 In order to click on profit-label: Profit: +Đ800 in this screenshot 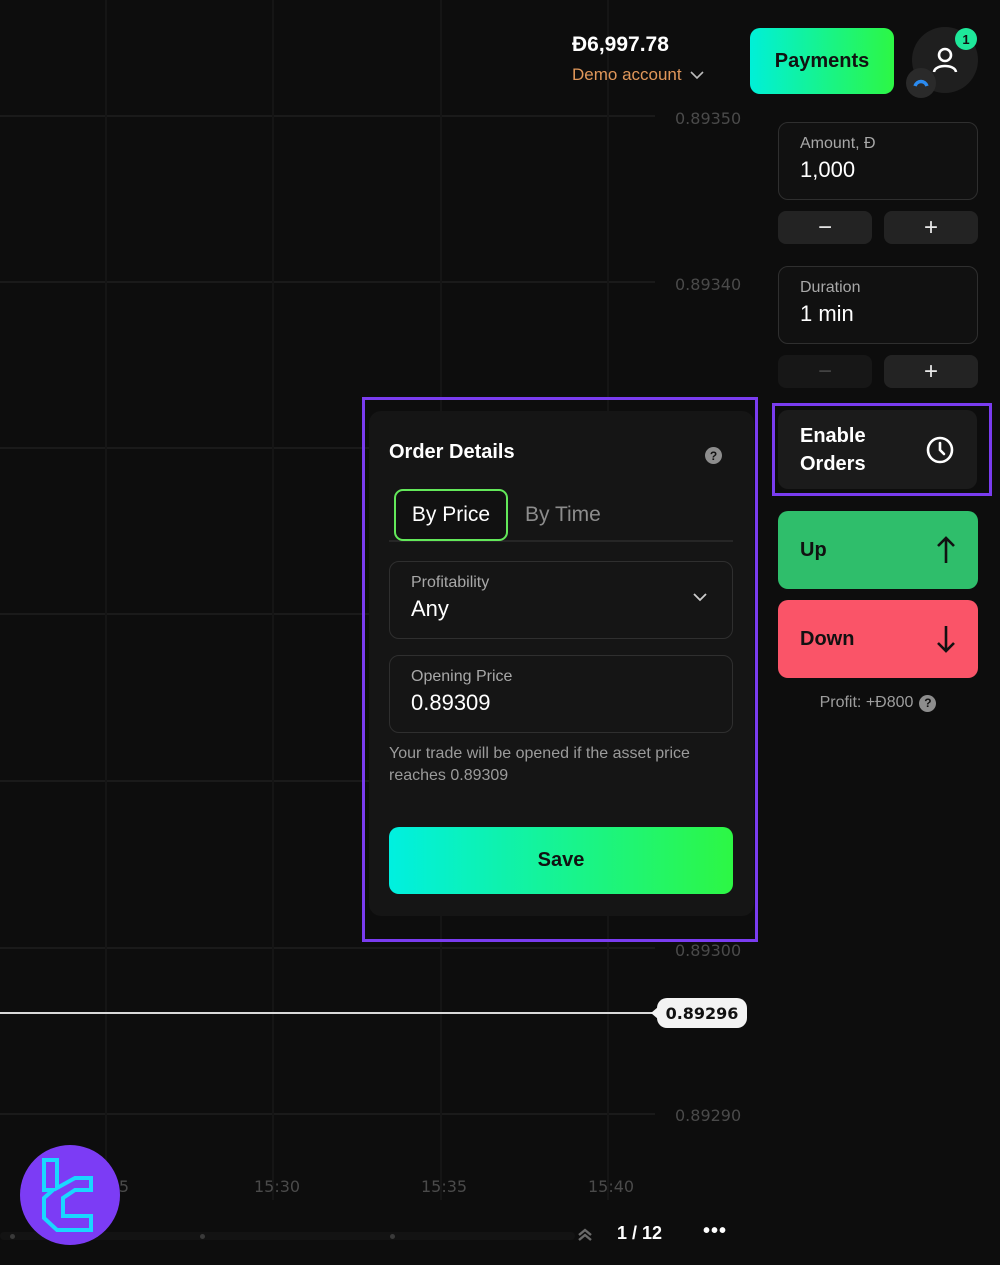, I will do `click(866, 702)`.